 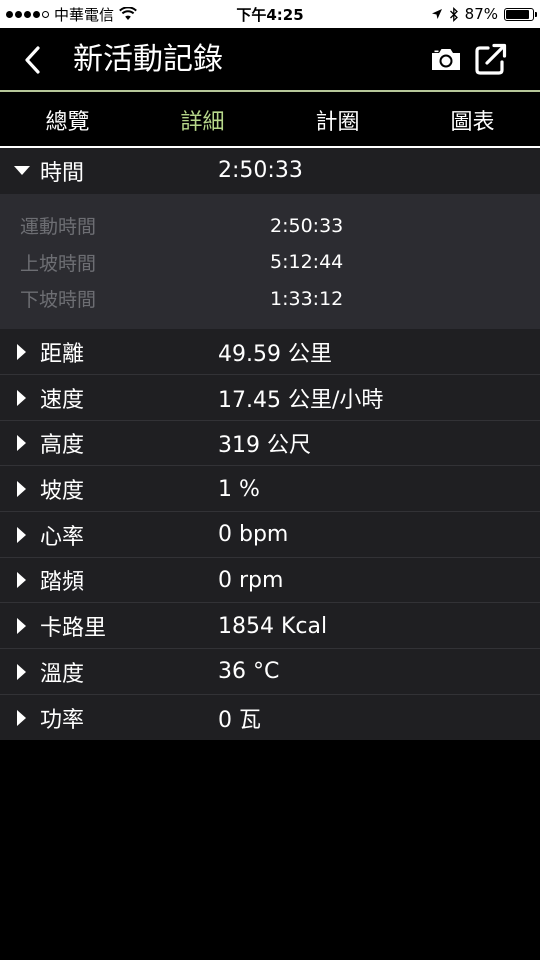 What do you see at coordinates (20, 171) in the screenshot?
I see `caret-down-icon` at bounding box center [20, 171].